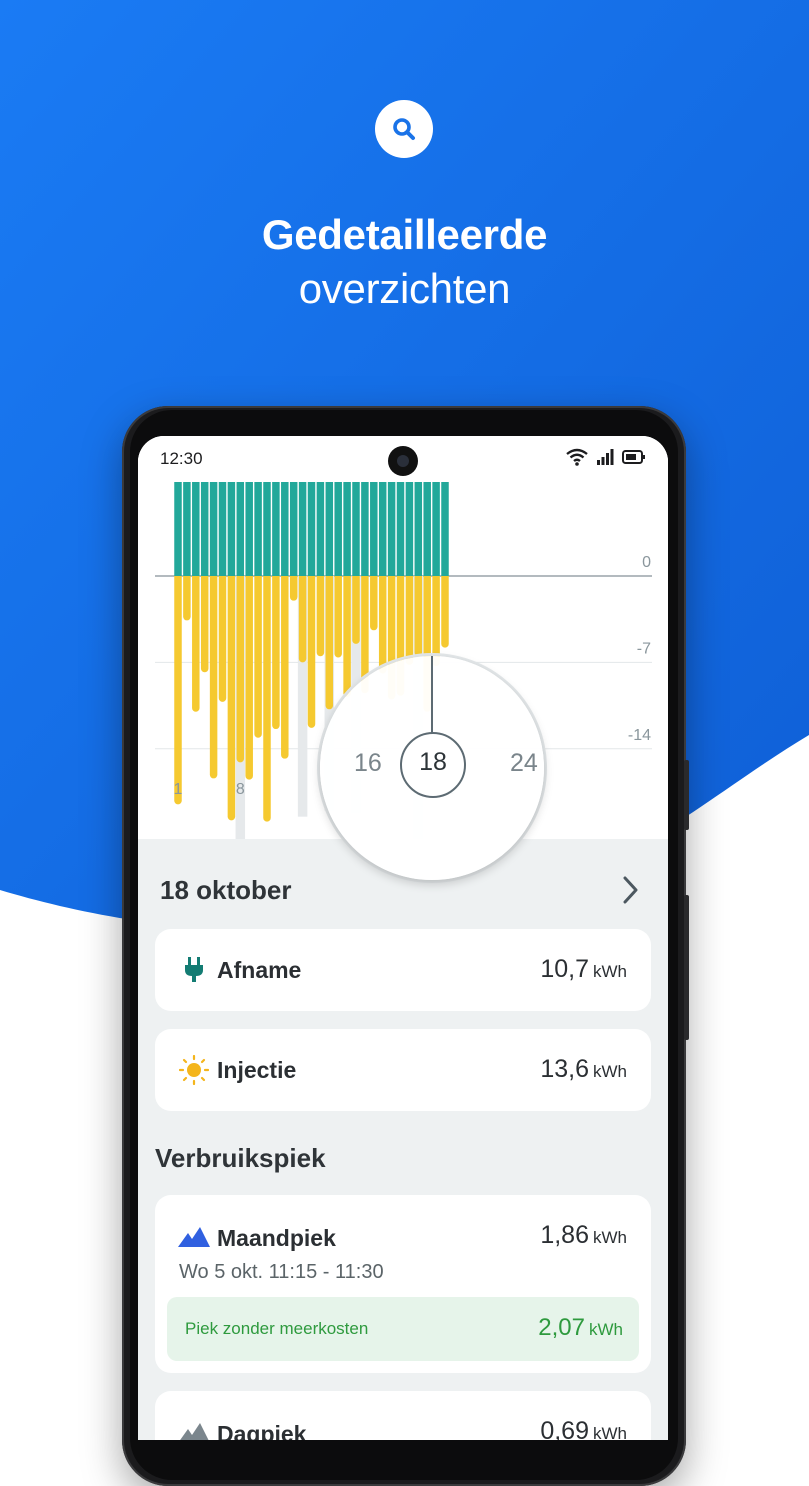 This screenshot has height=1486, width=809. What do you see at coordinates (564, 1428) in the screenshot?
I see `dagpiek-number: 0,69` at bounding box center [564, 1428].